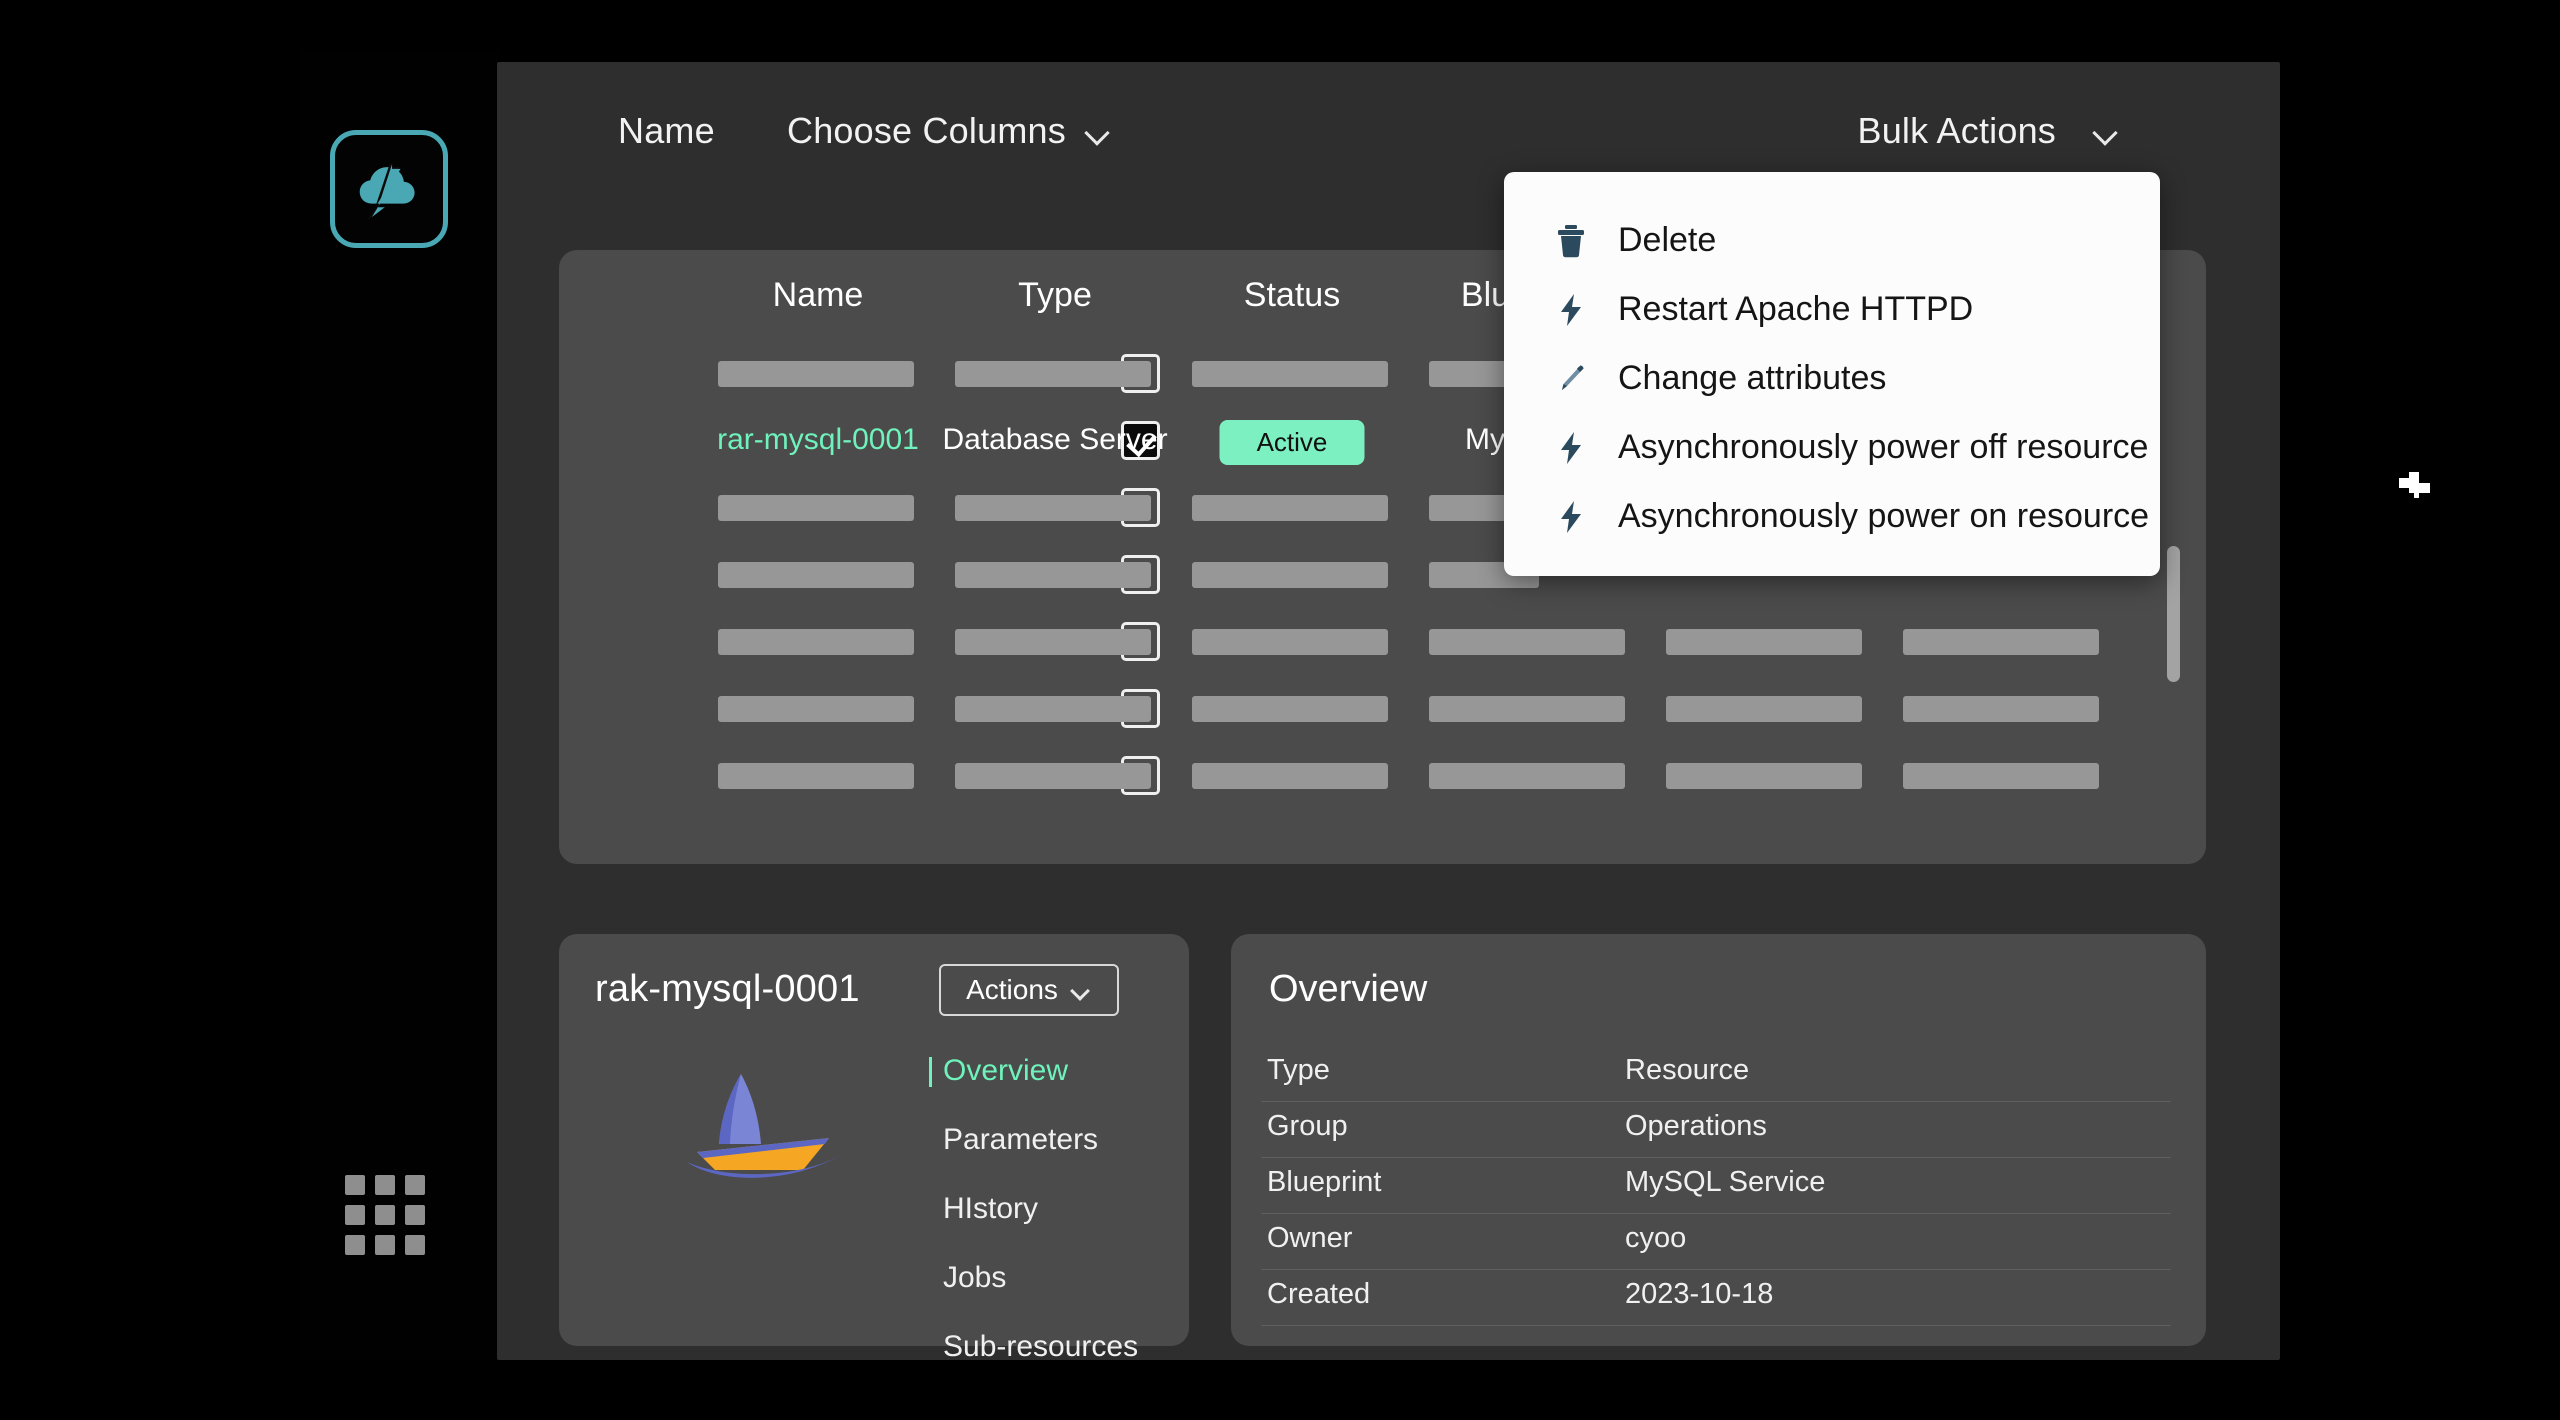  What do you see at coordinates (1796, 309) in the screenshot?
I see `bulk-action-label: Restart Apache HTTPD` at bounding box center [1796, 309].